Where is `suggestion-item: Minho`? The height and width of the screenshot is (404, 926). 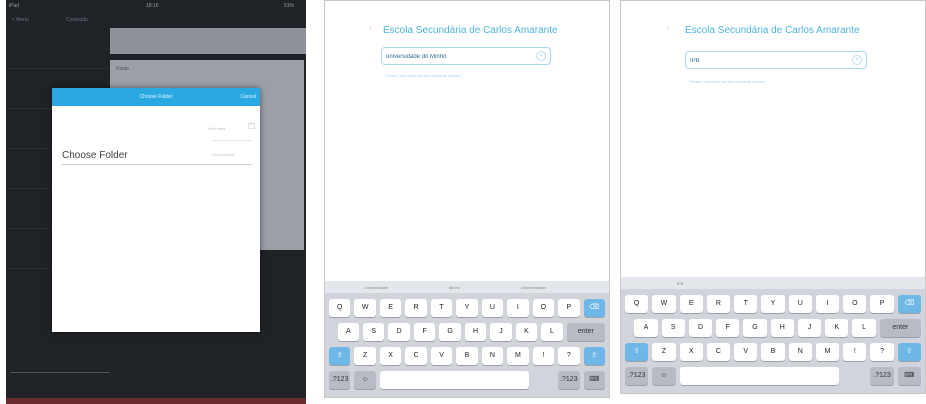
suggestion-item: Minho is located at coordinates (454, 287).